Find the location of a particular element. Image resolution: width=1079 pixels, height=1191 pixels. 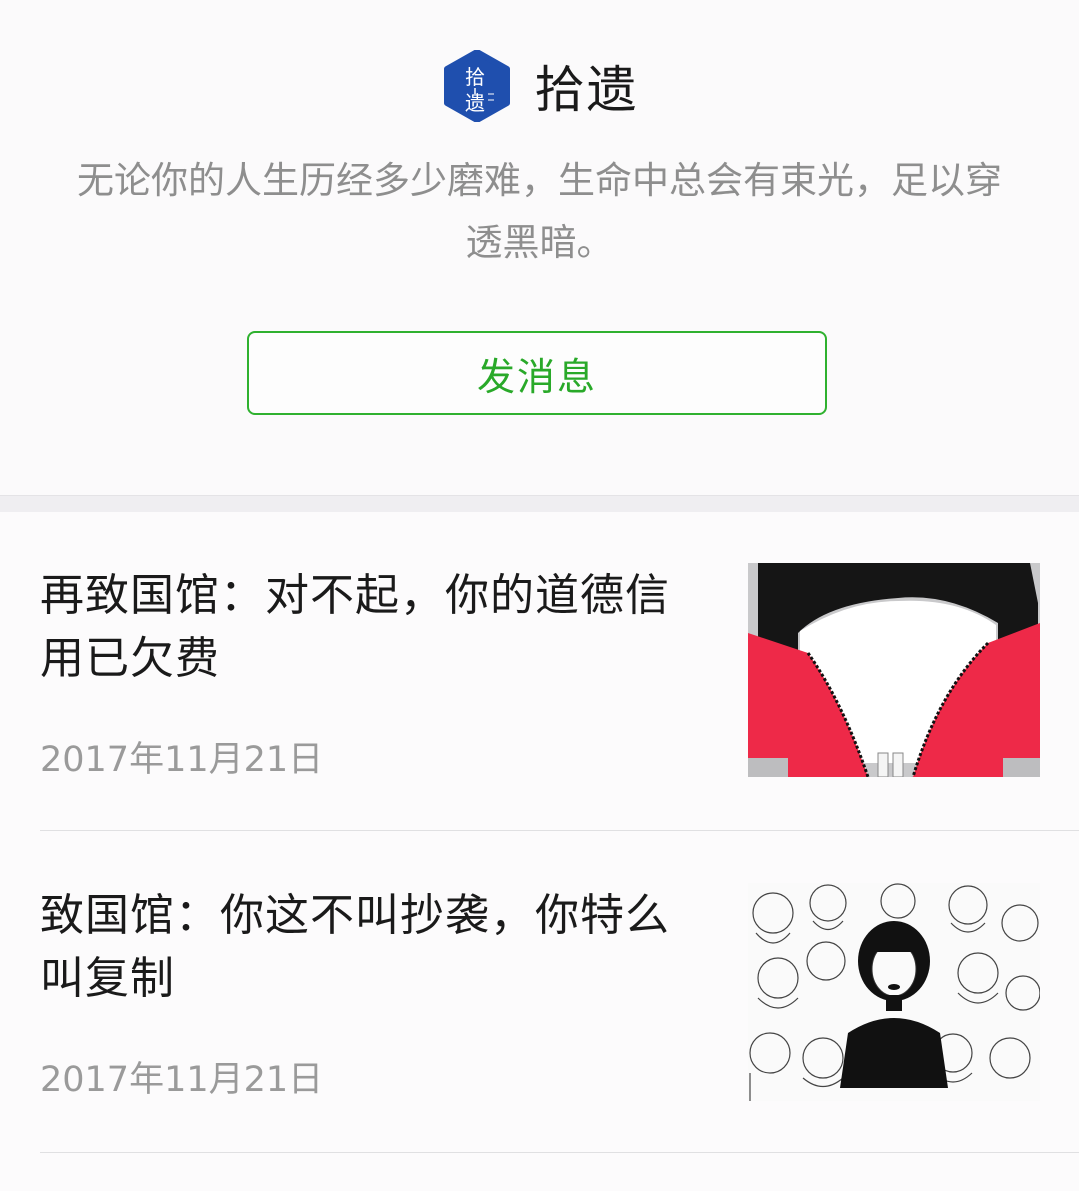

article-title: 致国馆：你这不叫抄袭，你特么叫复制 is located at coordinates (375, 947).